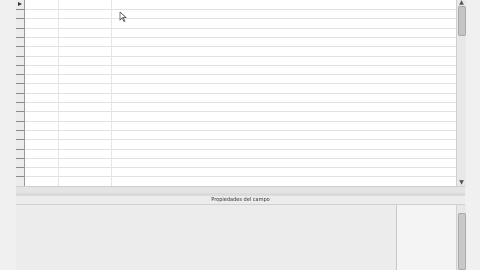 The width and height of the screenshot is (480, 270). Describe the element at coordinates (461, 93) in the screenshot. I see `grid-vertical-scrollbar: ▲ ▼` at that location.